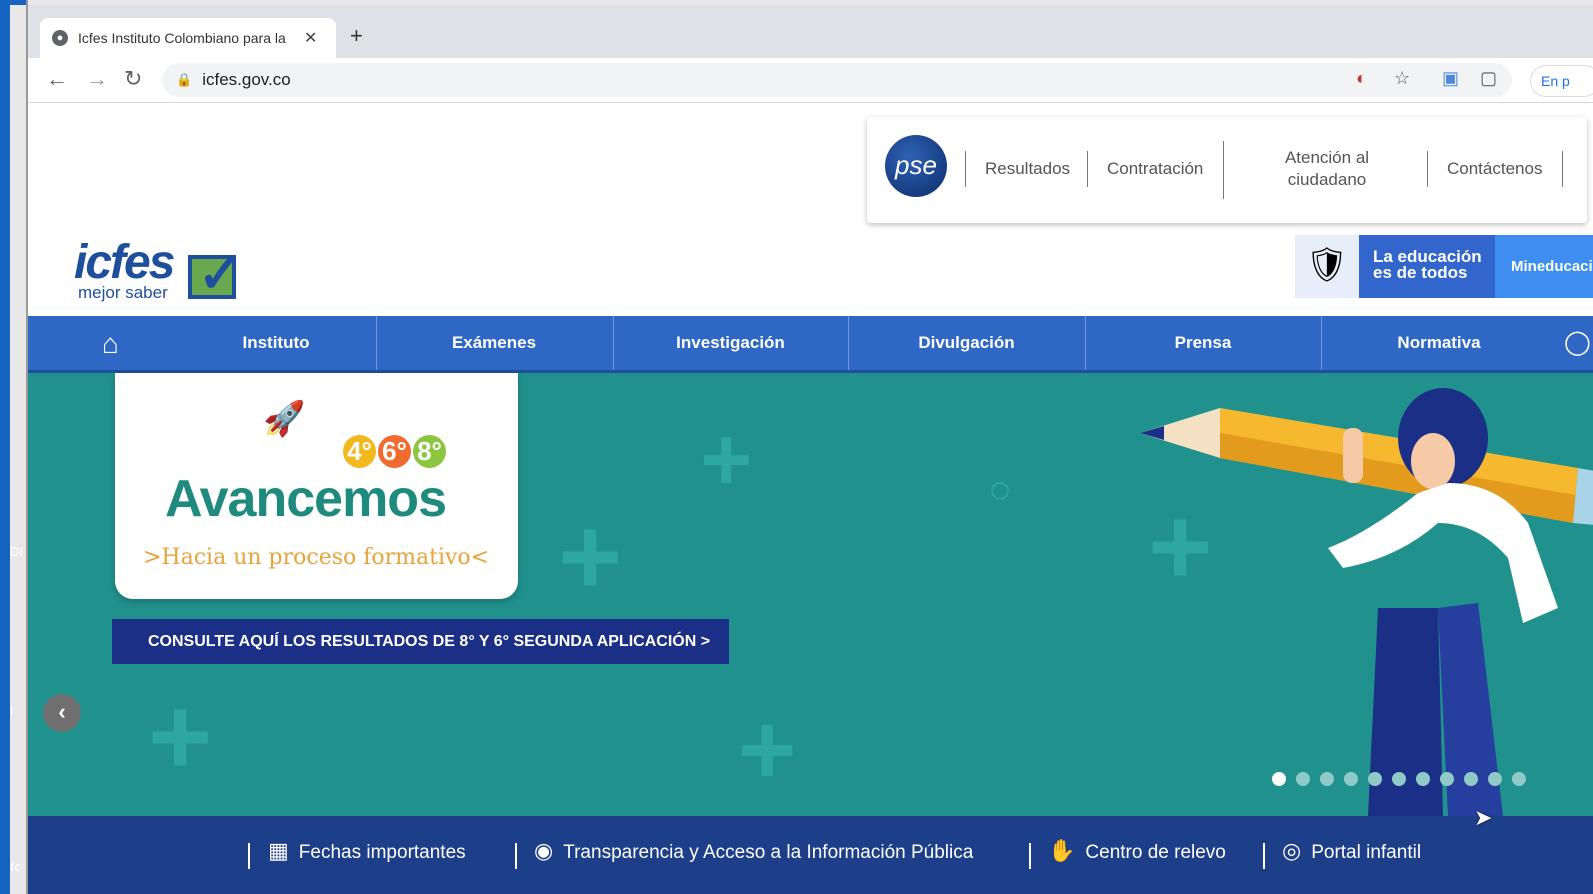  I want to click on close-tab-icon: ✕, so click(310, 38).